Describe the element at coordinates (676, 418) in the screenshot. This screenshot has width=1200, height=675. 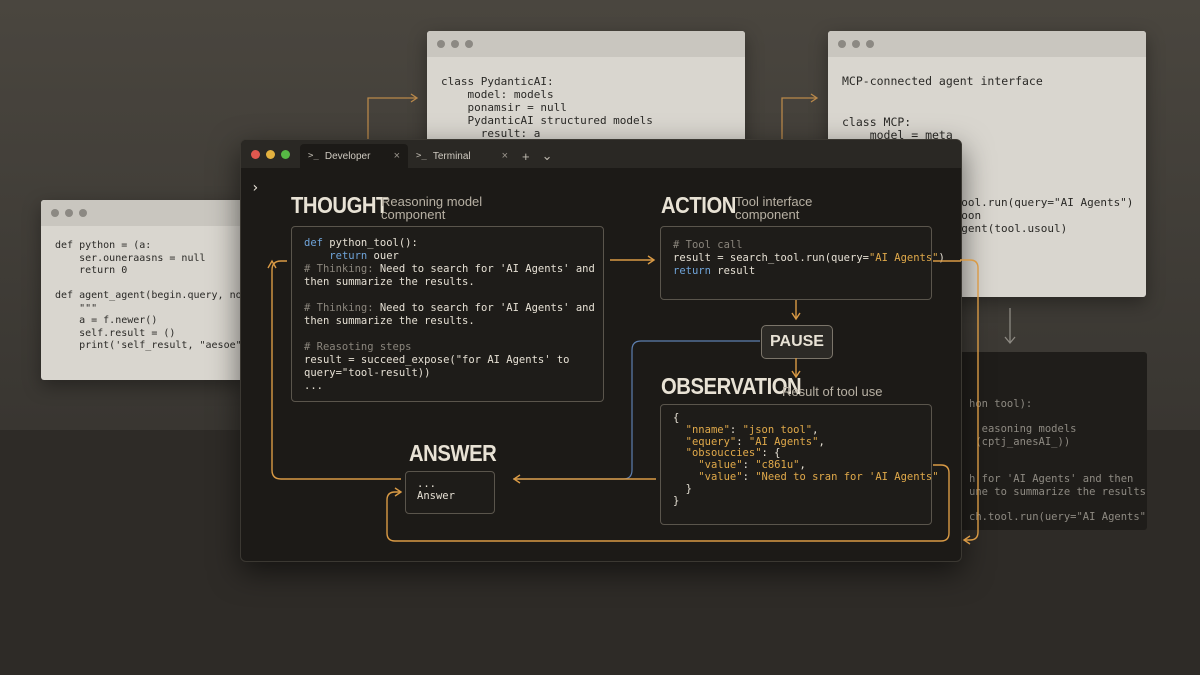
I see `code-token: {` at that location.